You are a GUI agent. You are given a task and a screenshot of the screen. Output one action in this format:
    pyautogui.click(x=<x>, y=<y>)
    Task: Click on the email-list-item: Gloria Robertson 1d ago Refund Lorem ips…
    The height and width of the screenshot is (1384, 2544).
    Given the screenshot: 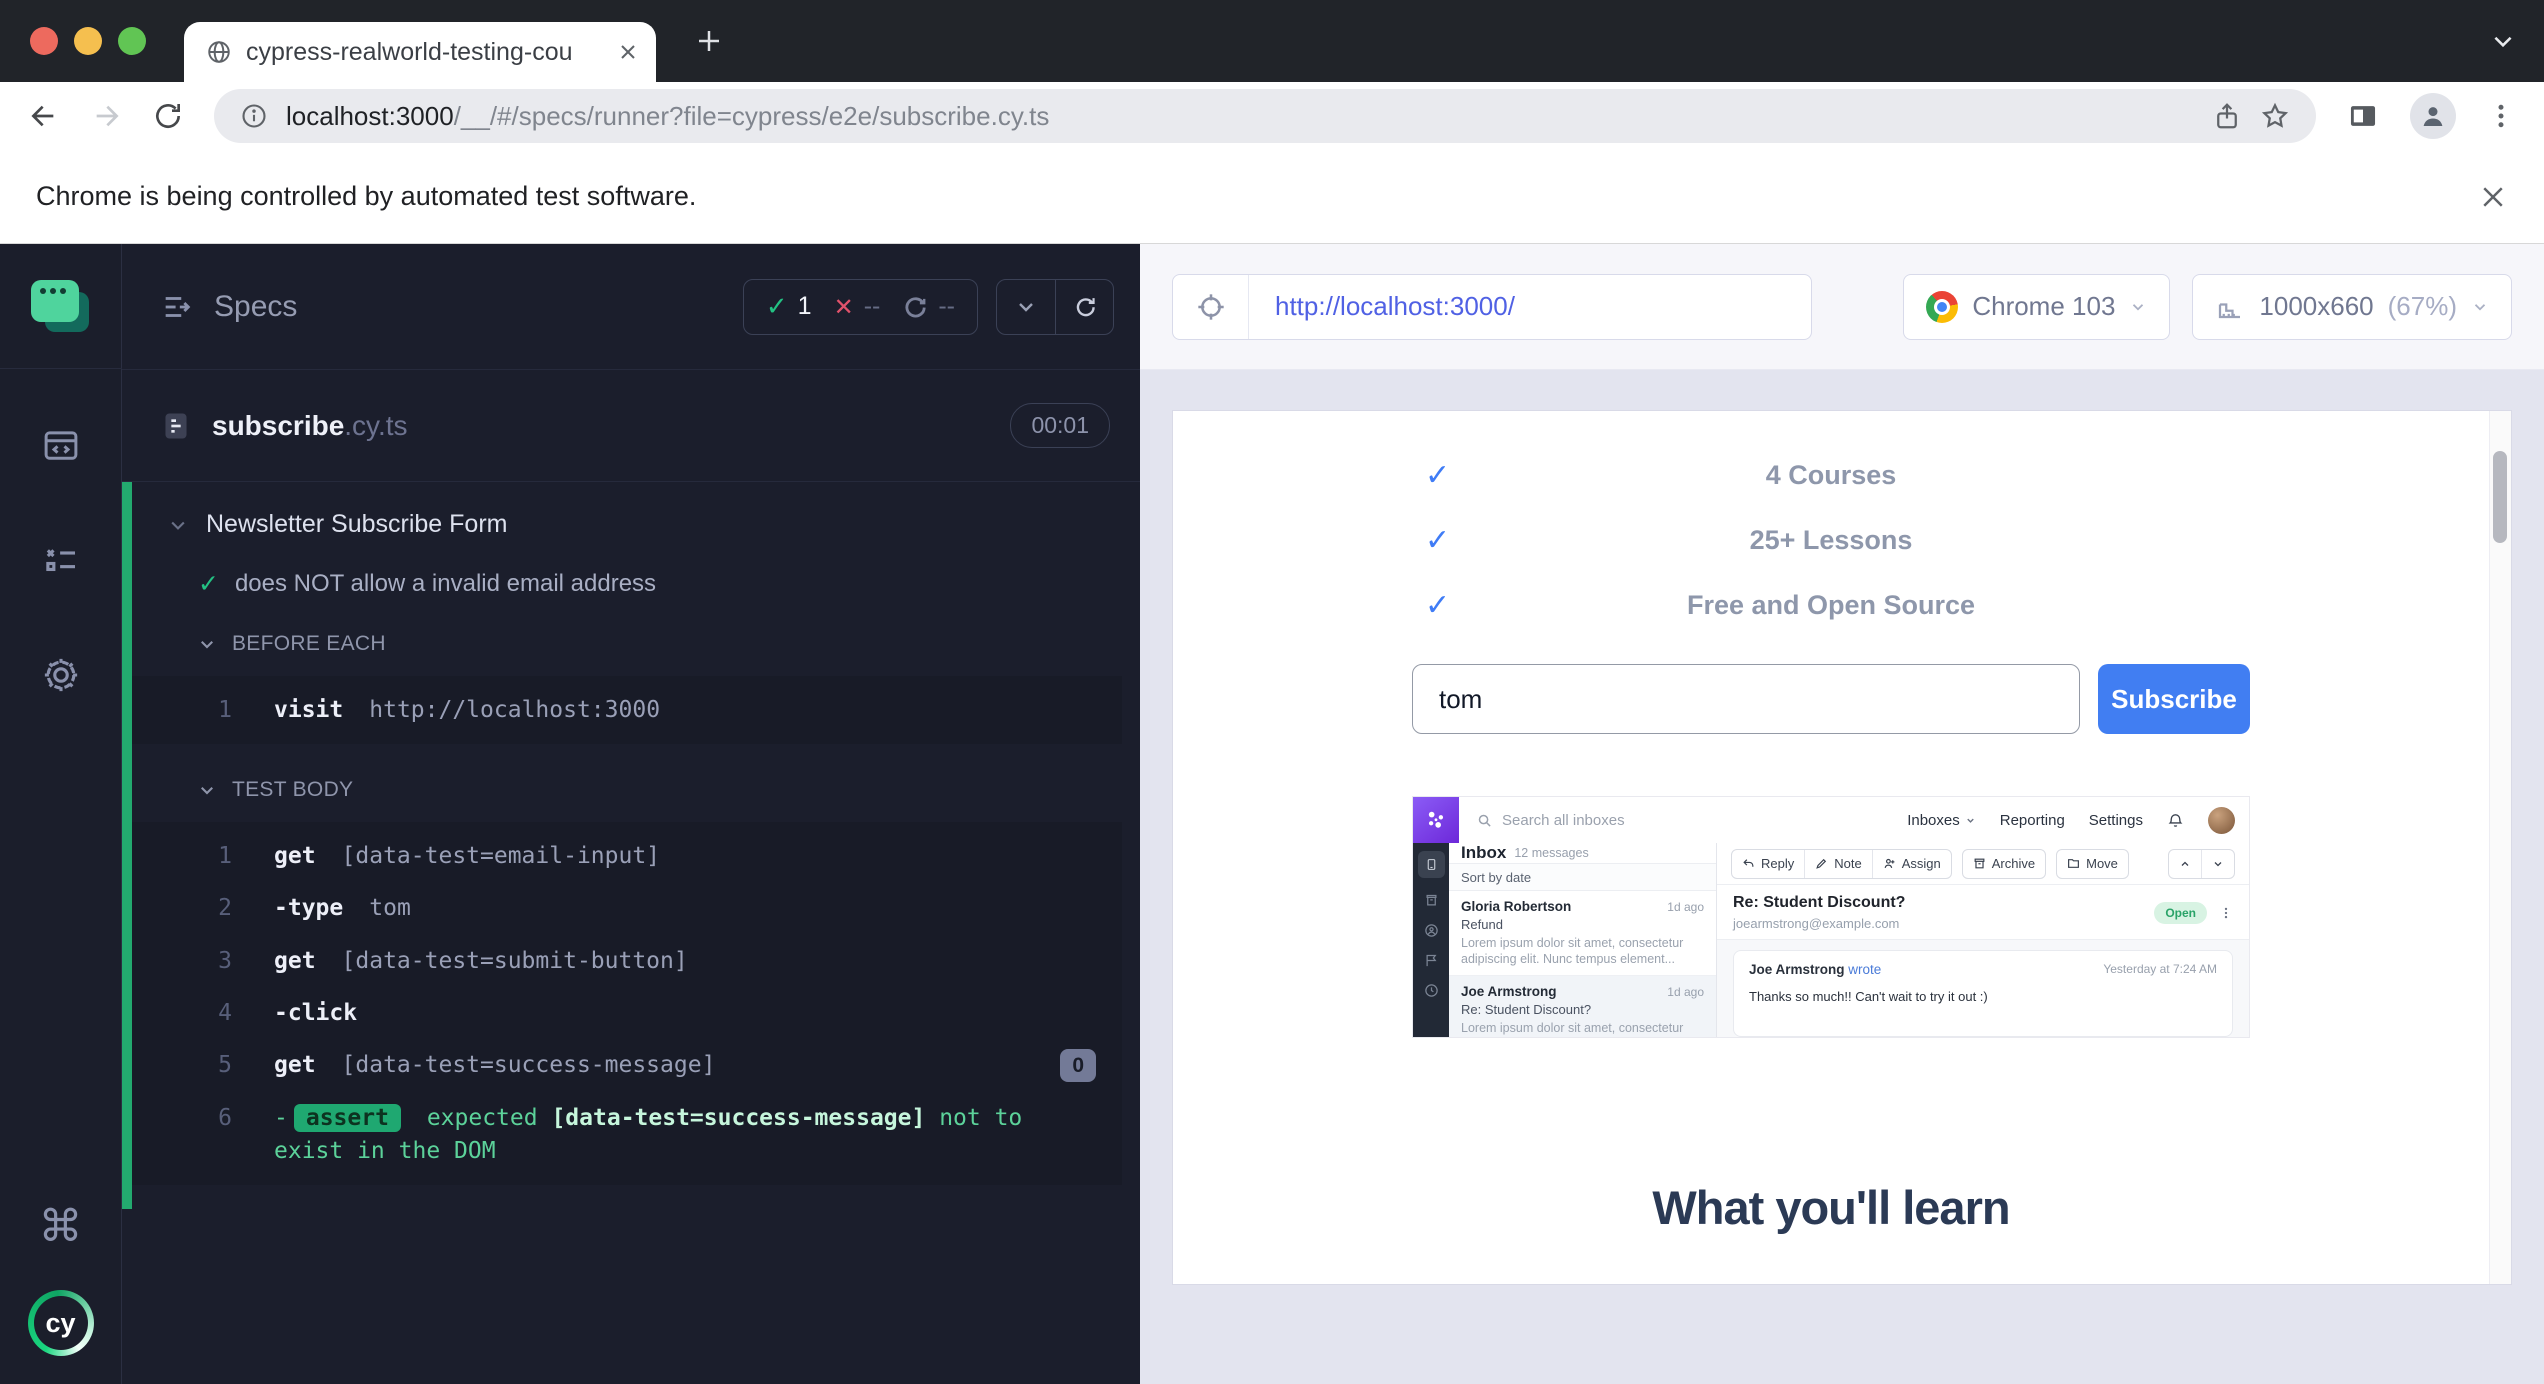 What is the action you would take?
    pyautogui.click(x=1582, y=933)
    